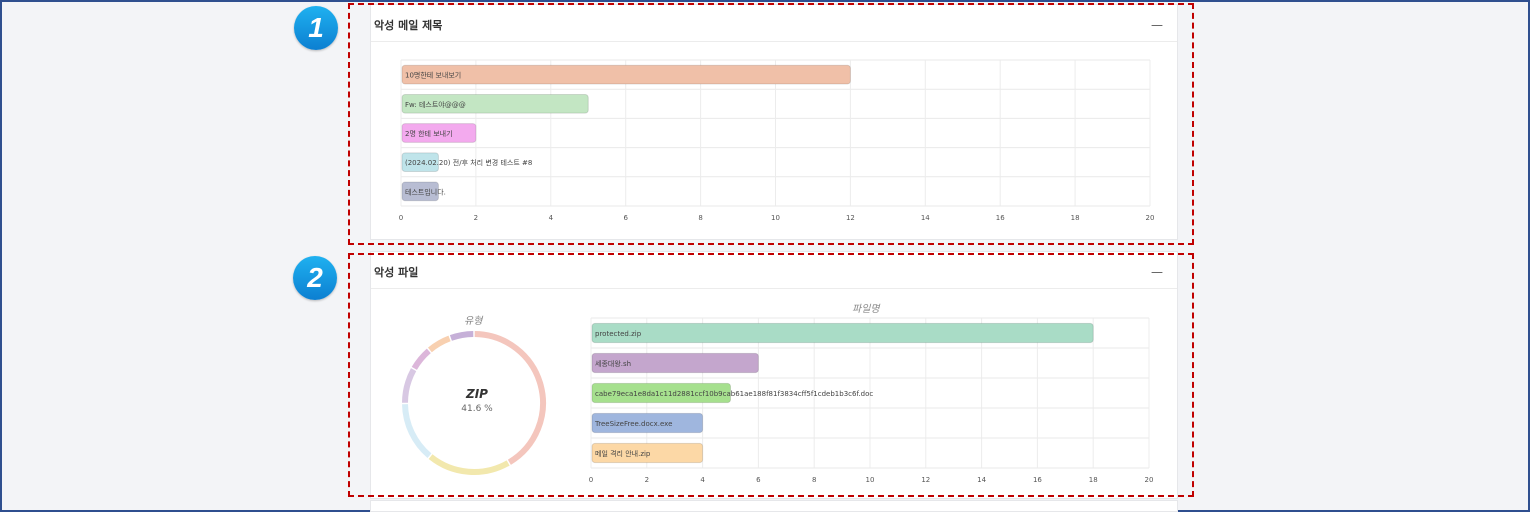 The width and height of the screenshot is (1530, 512). Describe the element at coordinates (316, 28) in the screenshot. I see `step-badge-1: 1` at that location.